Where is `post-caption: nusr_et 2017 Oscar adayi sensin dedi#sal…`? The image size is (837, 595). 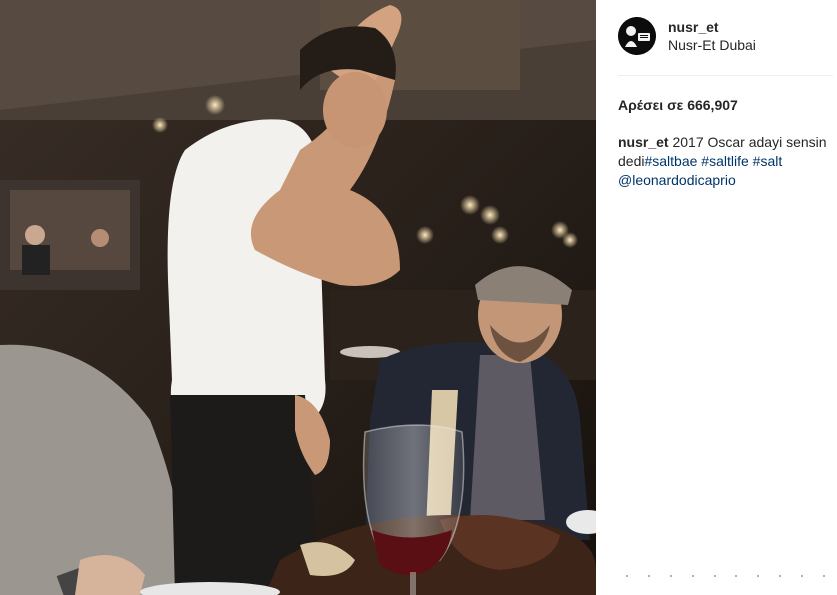 post-caption: nusr_et 2017 Oscar adayi sensin dedi#sal… is located at coordinates (724, 161).